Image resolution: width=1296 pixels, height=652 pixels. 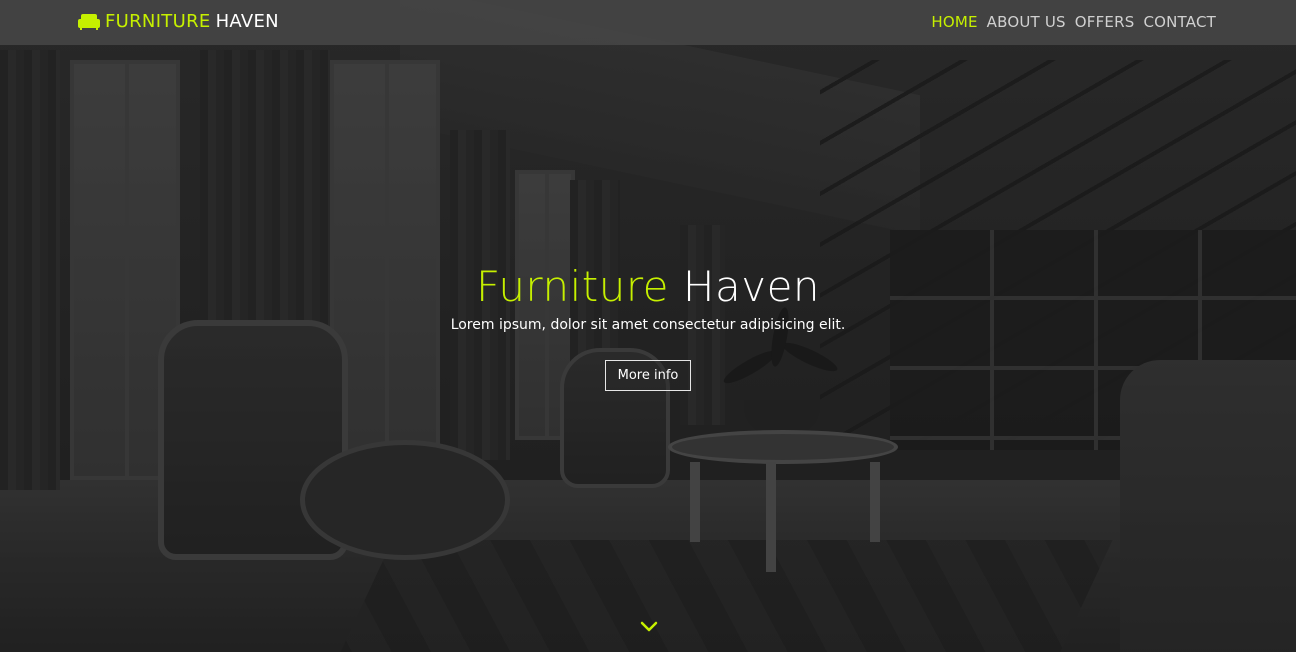 What do you see at coordinates (158, 21) in the screenshot?
I see `brand-name-accent: FURNITURE` at bounding box center [158, 21].